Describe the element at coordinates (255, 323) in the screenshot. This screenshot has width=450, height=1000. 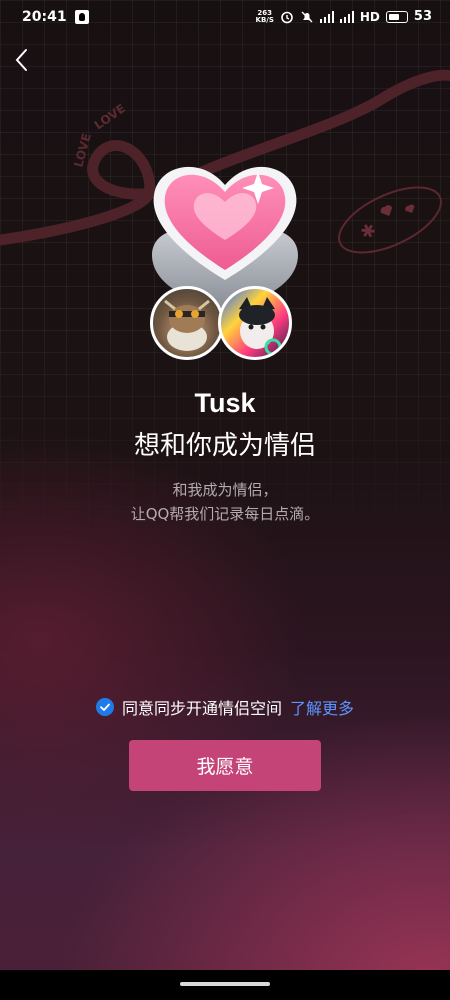
I see `avatar-right` at that location.